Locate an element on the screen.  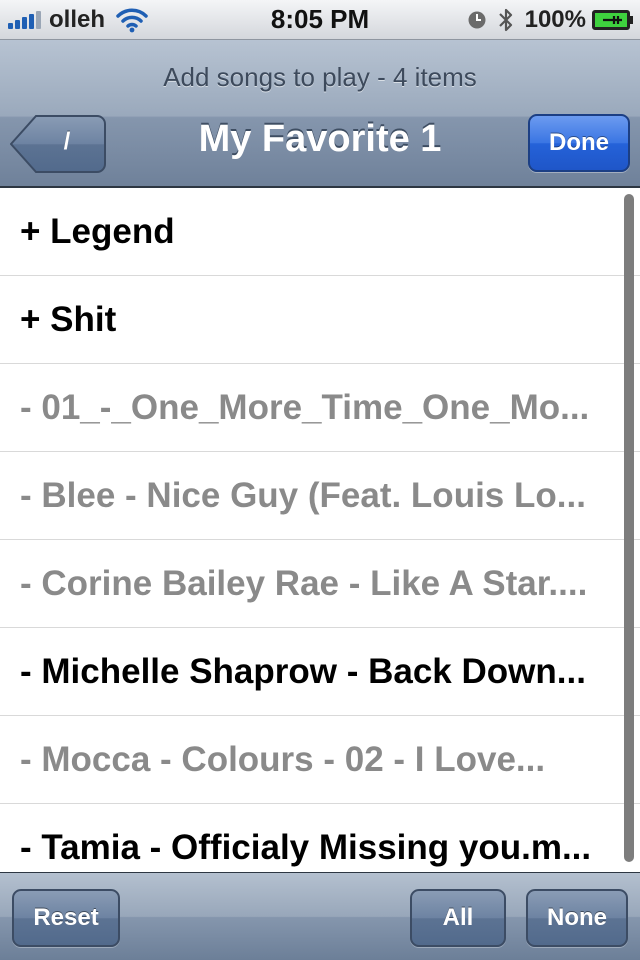
song-label: + Legend is located at coordinates (97, 231).